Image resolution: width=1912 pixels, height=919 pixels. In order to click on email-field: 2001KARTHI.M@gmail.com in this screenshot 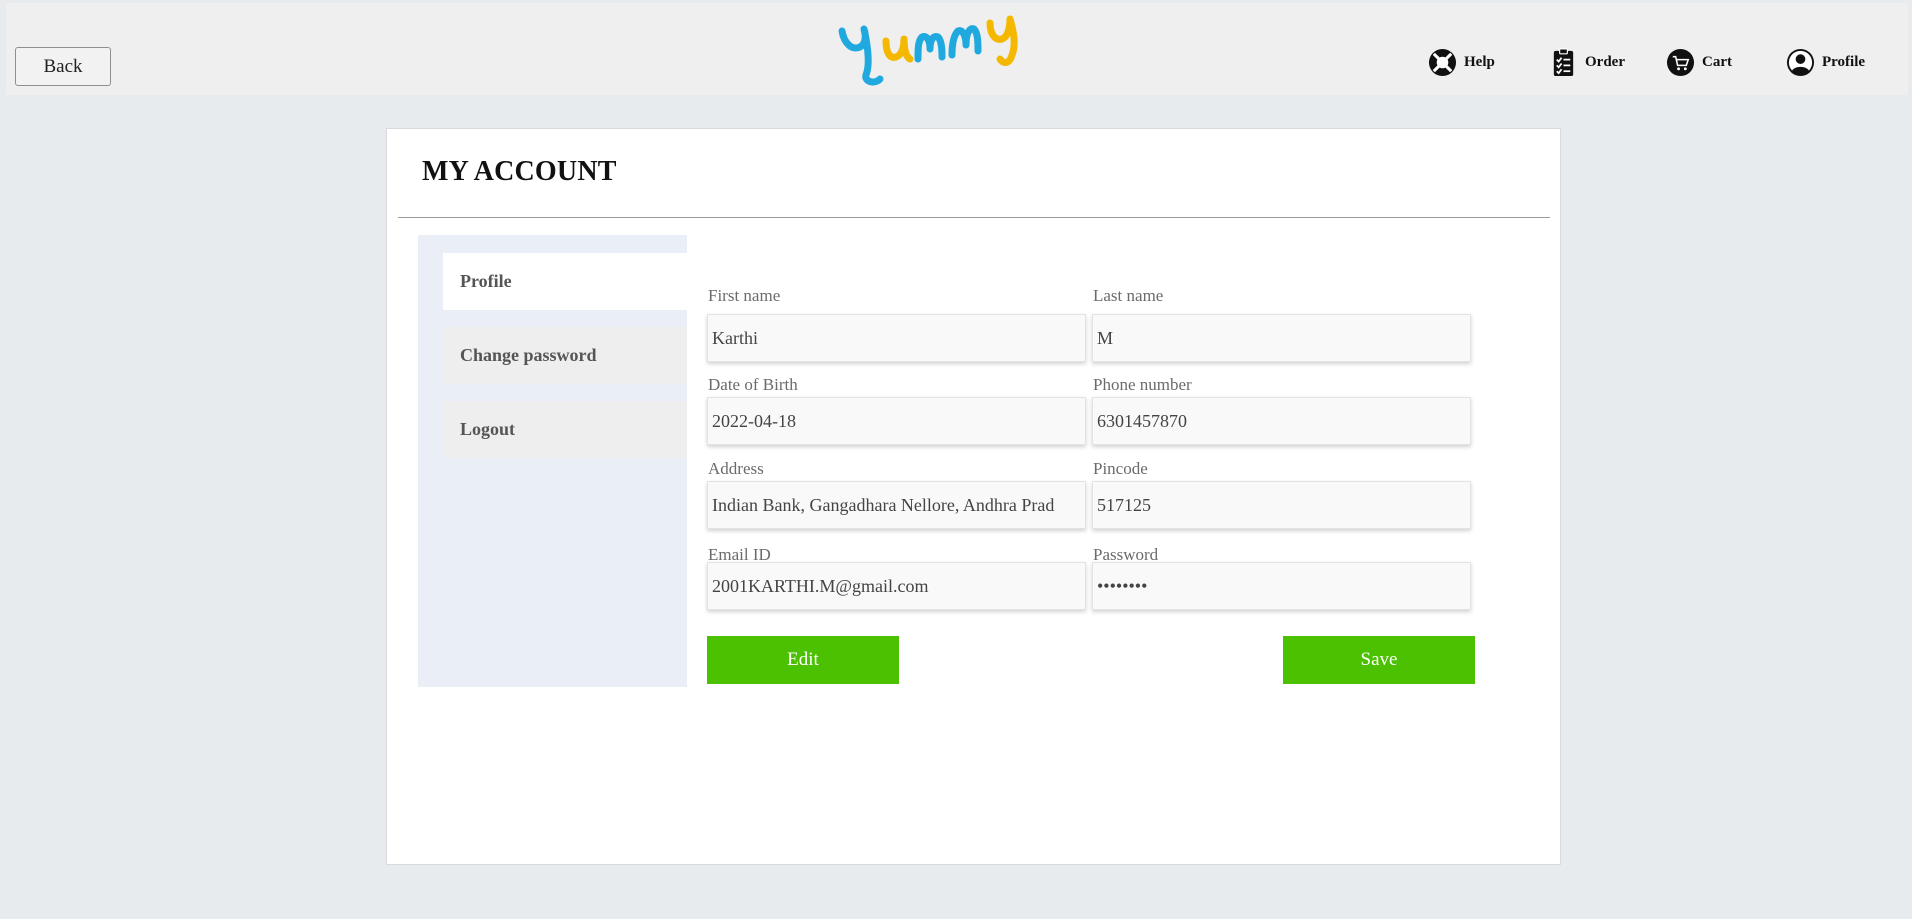, I will do `click(896, 586)`.